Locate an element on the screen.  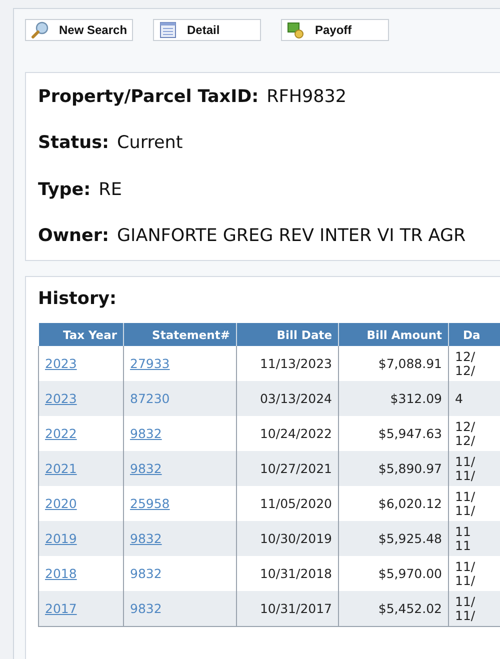
cell-text: 4 is located at coordinates (459, 399).